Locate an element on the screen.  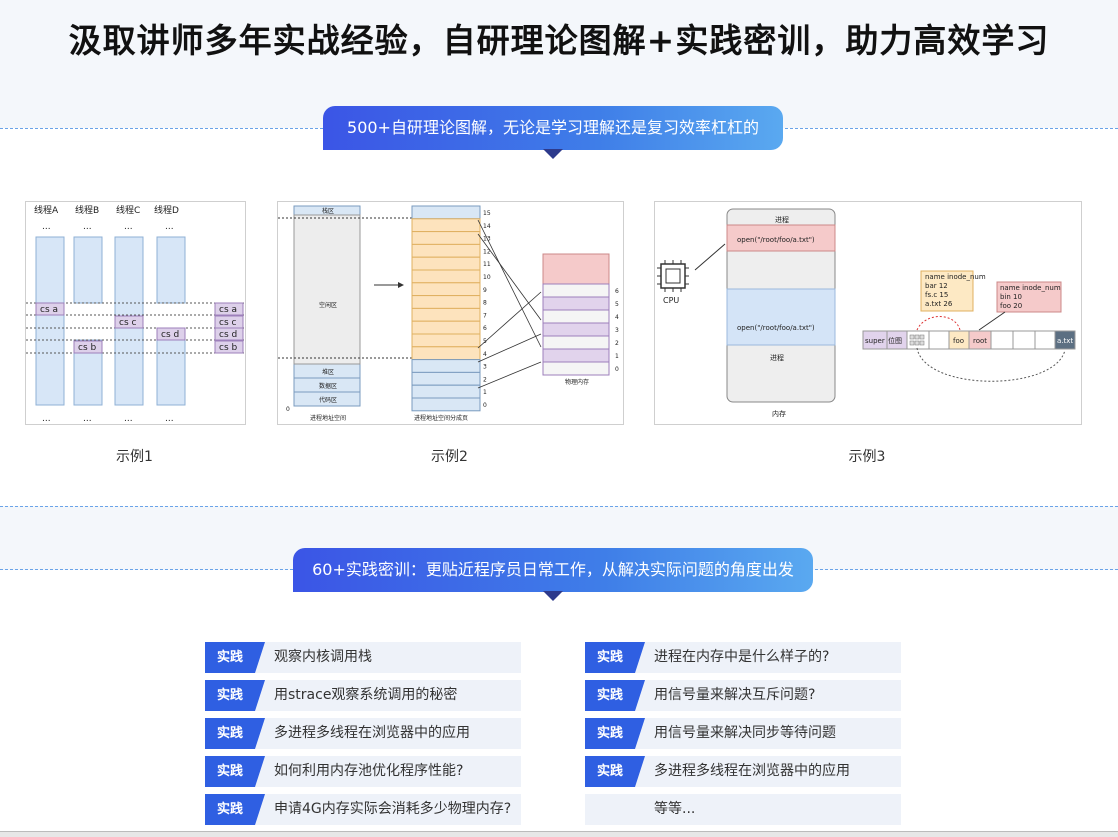
fs-block-label: root is located at coordinates (980, 341).